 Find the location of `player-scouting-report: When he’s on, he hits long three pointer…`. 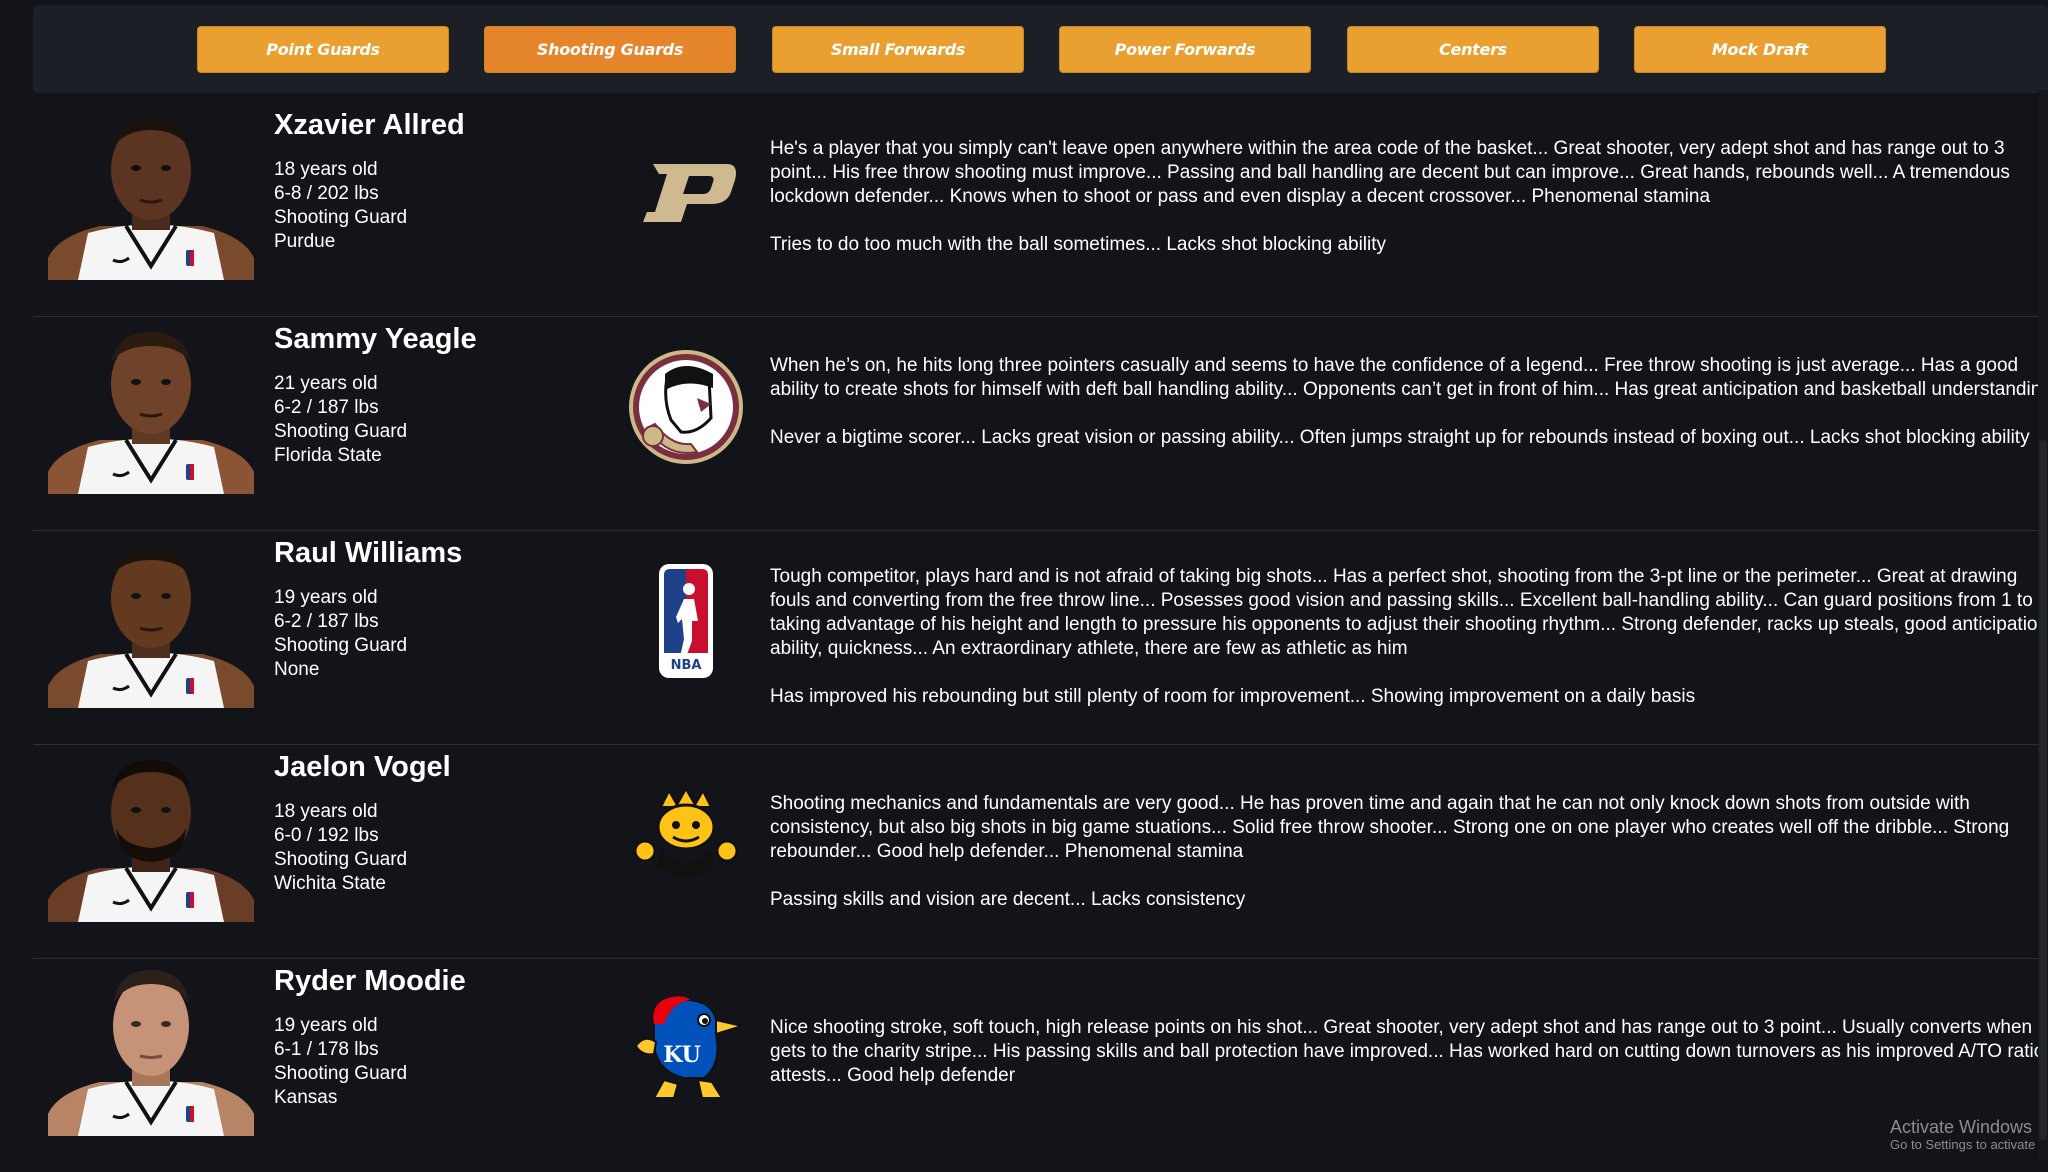

player-scouting-report: When he’s on, he hits long three pointer… is located at coordinates (1409, 402).